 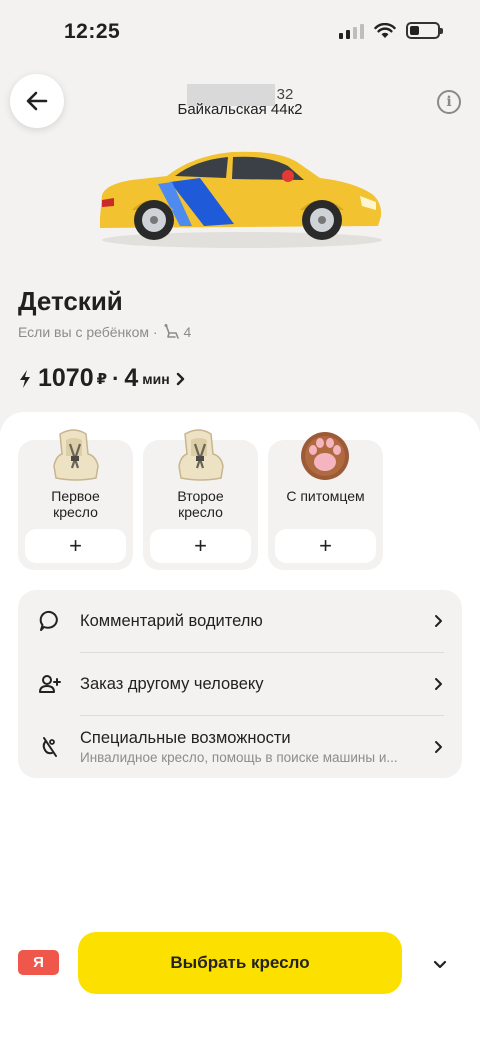 I want to click on status-bar: 12:25, so click(x=240, y=31).